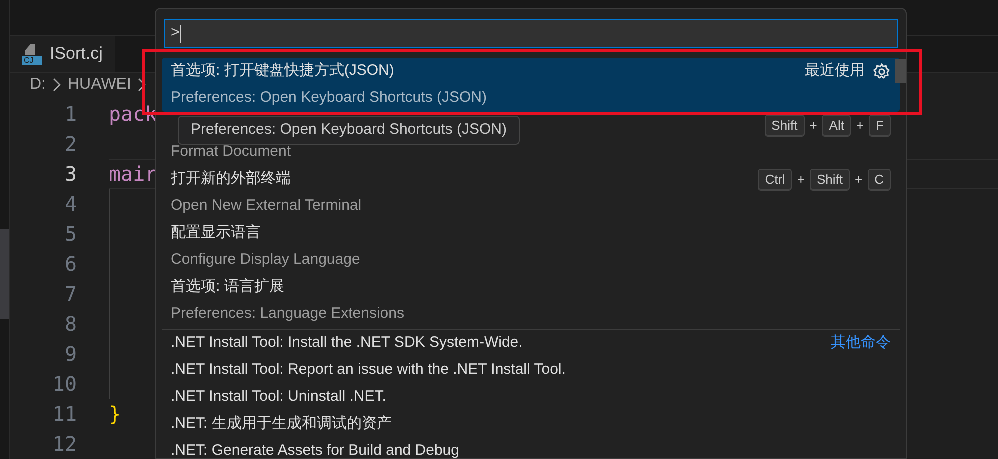 This screenshot has height=459, width=998. What do you see at coordinates (64, 384) in the screenshot?
I see `line-number: 10` at bounding box center [64, 384].